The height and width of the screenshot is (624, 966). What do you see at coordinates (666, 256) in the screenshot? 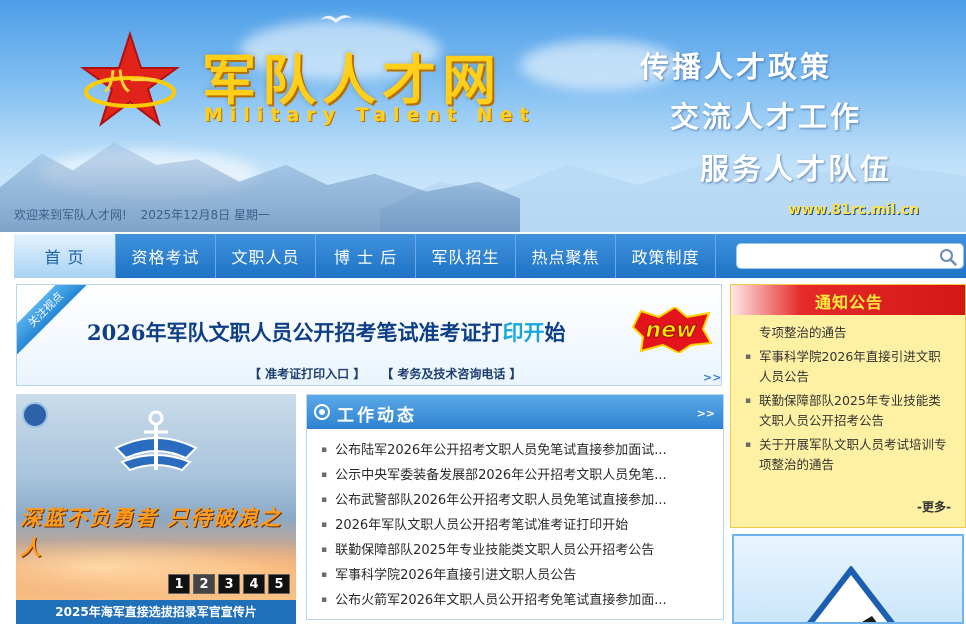
I see `nav-policy: 政策制度` at bounding box center [666, 256].